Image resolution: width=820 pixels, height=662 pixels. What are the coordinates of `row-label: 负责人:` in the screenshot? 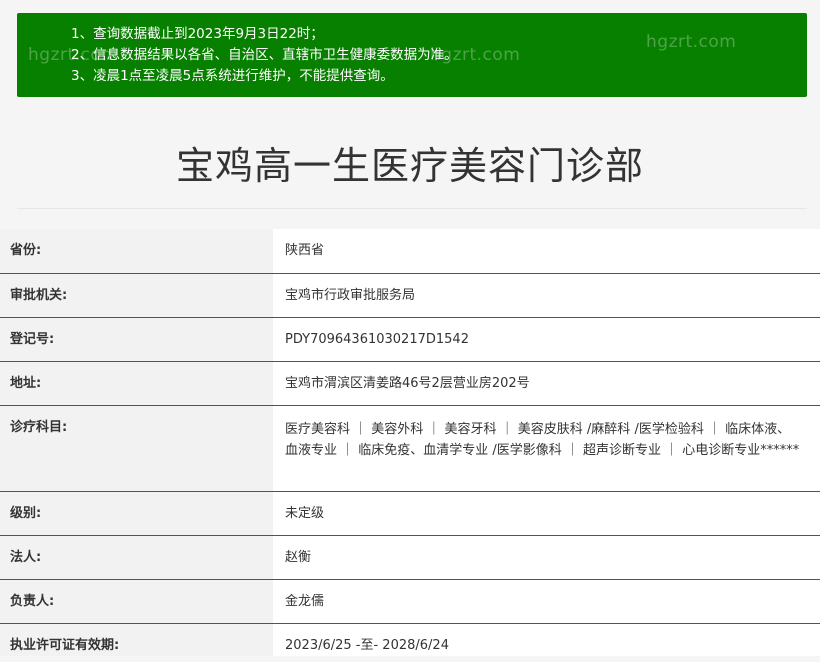 It's located at (136, 601).